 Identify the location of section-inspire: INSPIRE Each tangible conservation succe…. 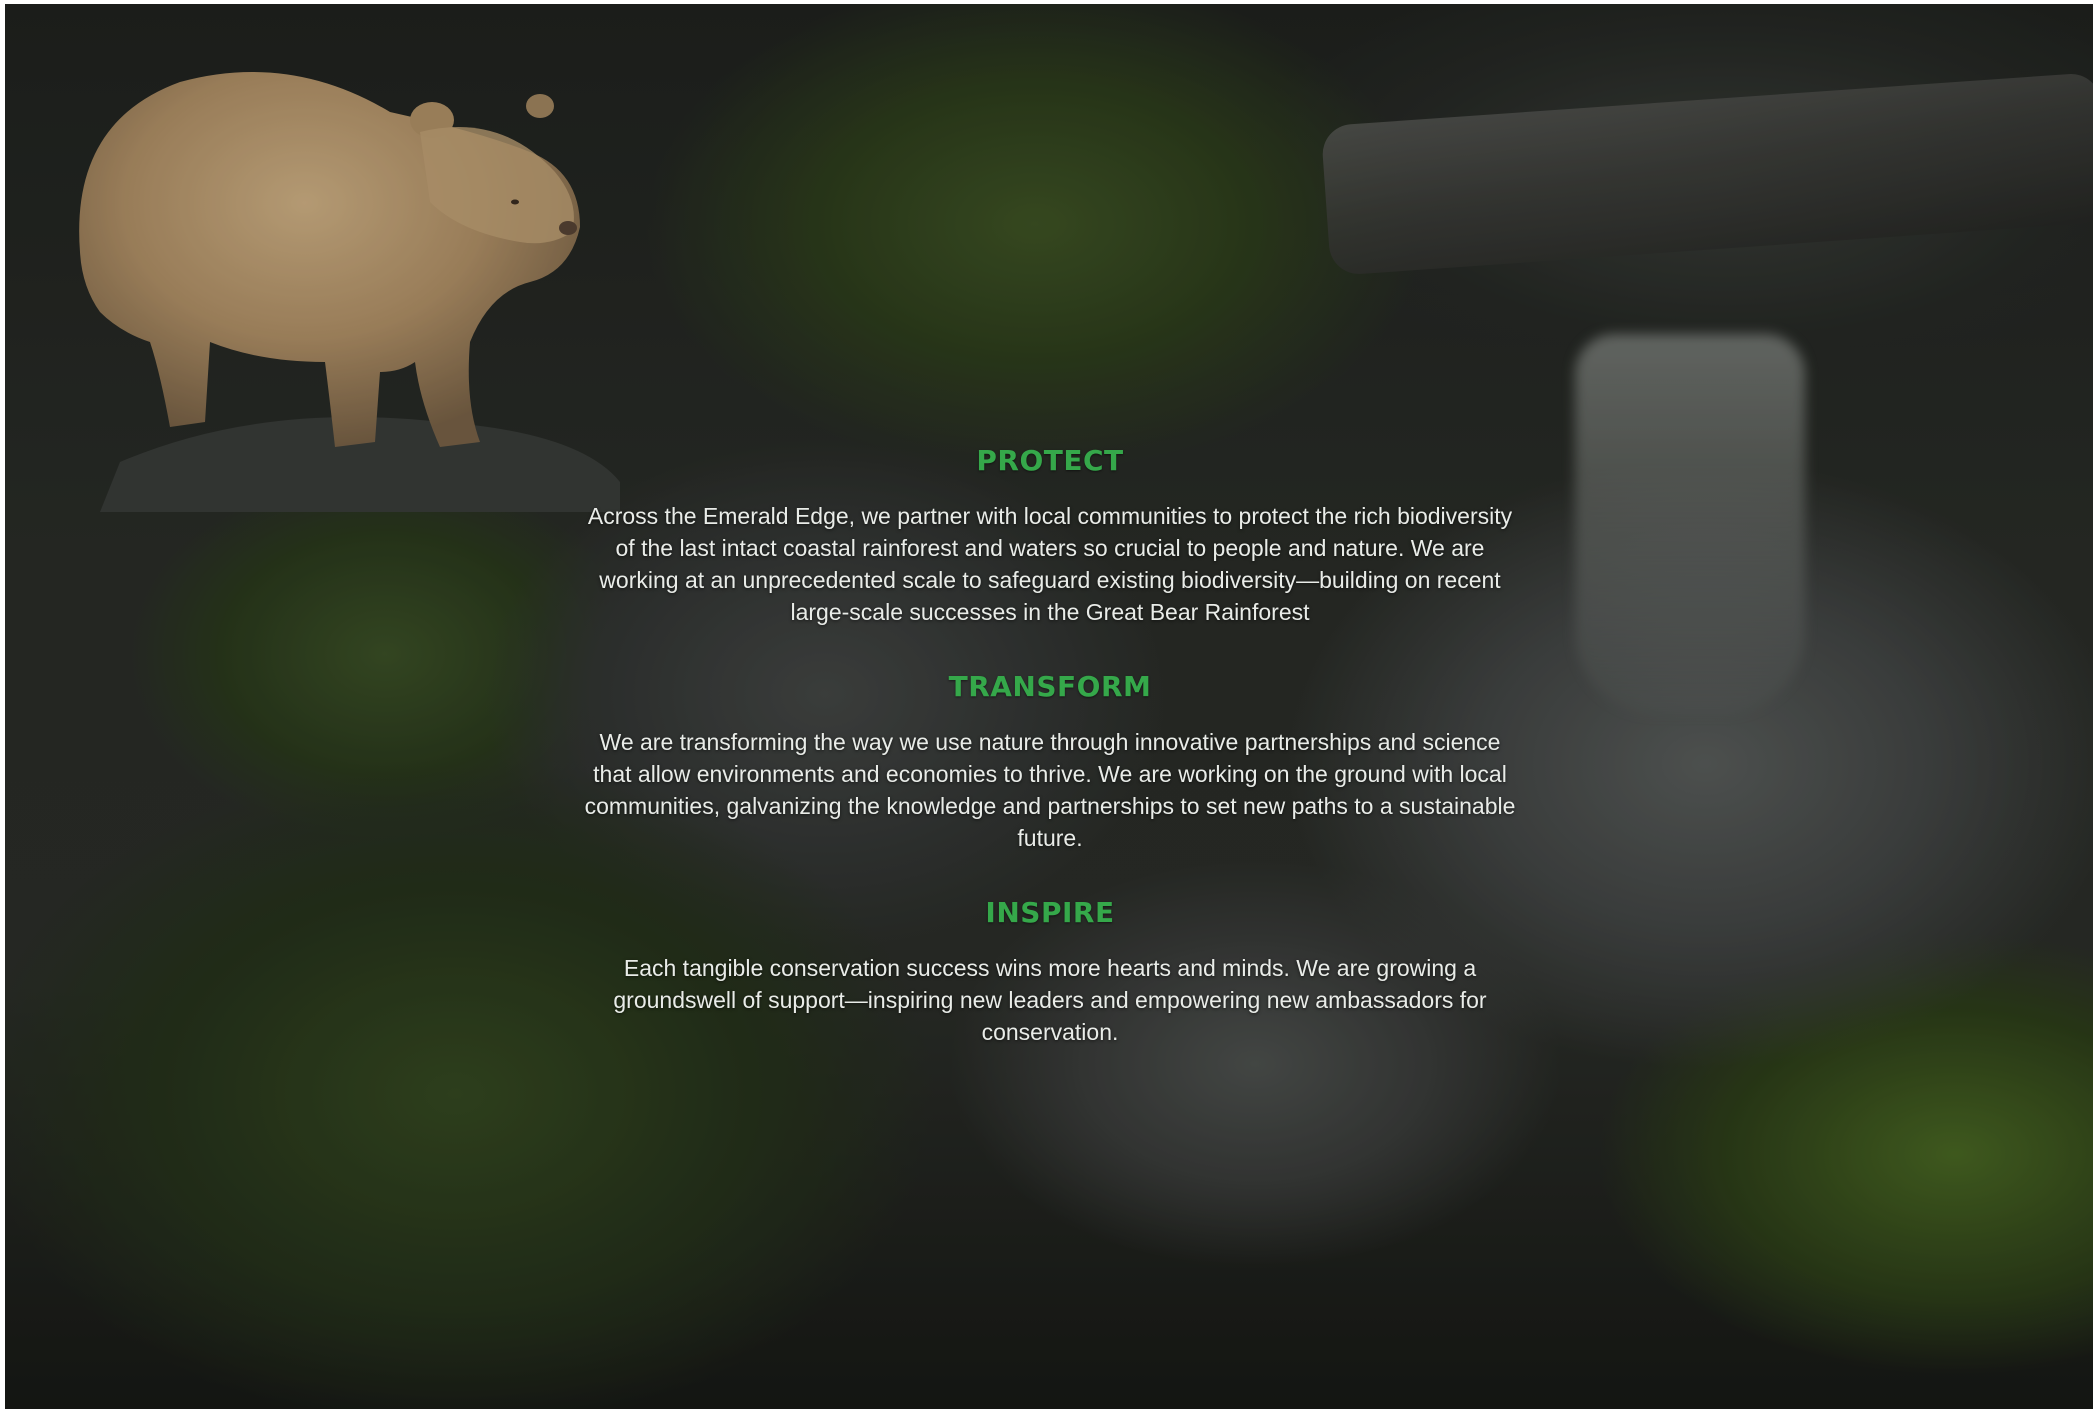
(1050, 972).